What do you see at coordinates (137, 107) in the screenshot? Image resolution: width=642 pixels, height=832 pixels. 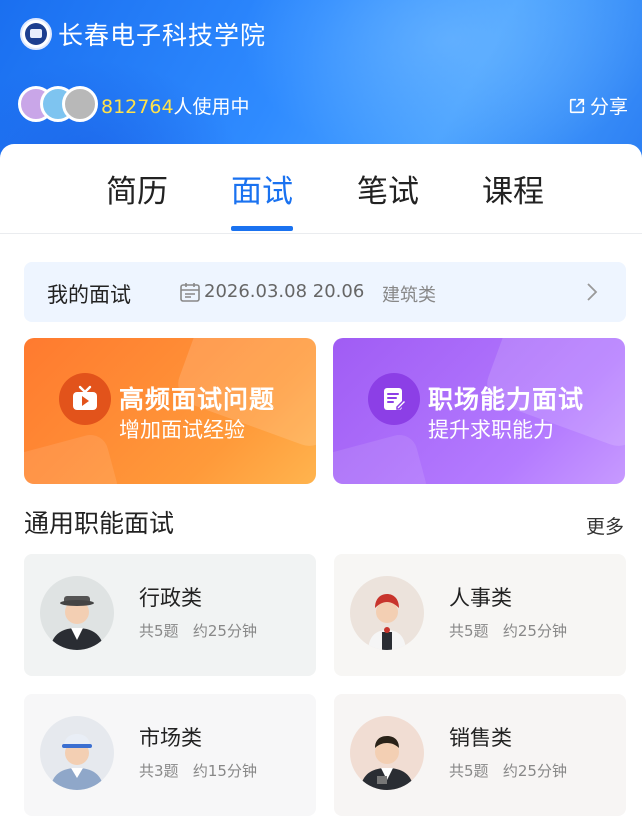 I see `user-count: 812764` at bounding box center [137, 107].